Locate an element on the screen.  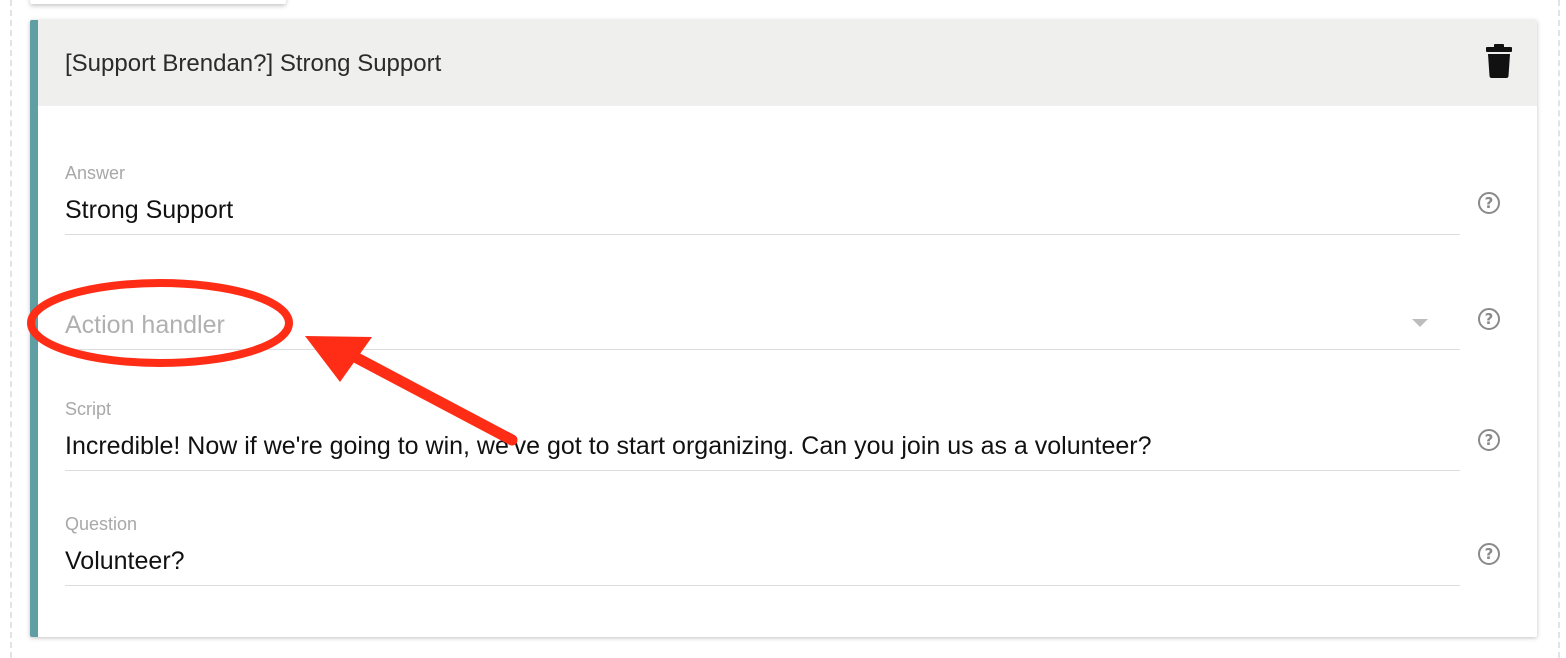
trash-icon is located at coordinates (1499, 61).